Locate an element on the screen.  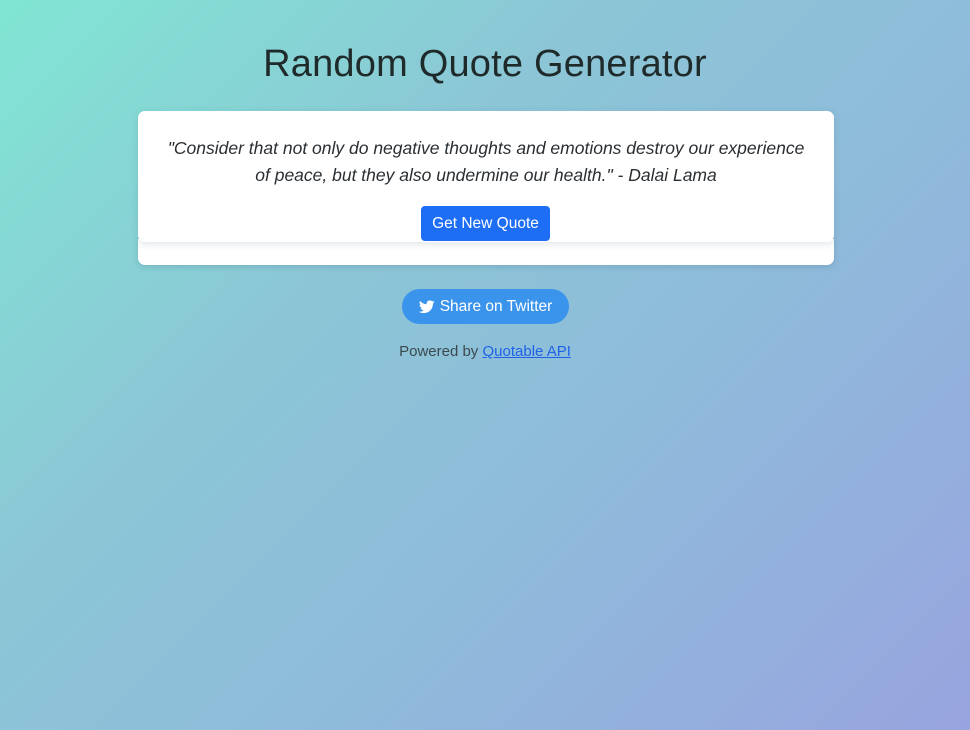
share-on-twitter-button: Share on Twitter is located at coordinates (485, 306).